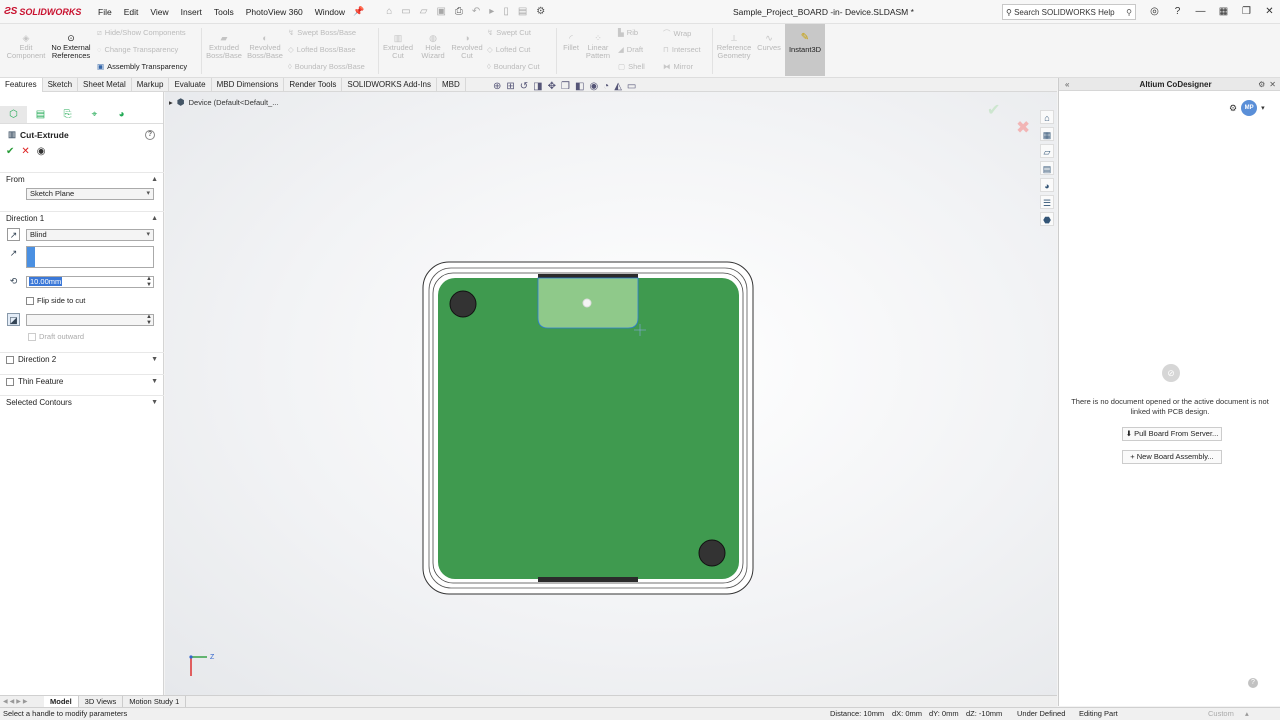  I want to click on tab-render-tools: Render Tools, so click(313, 84).